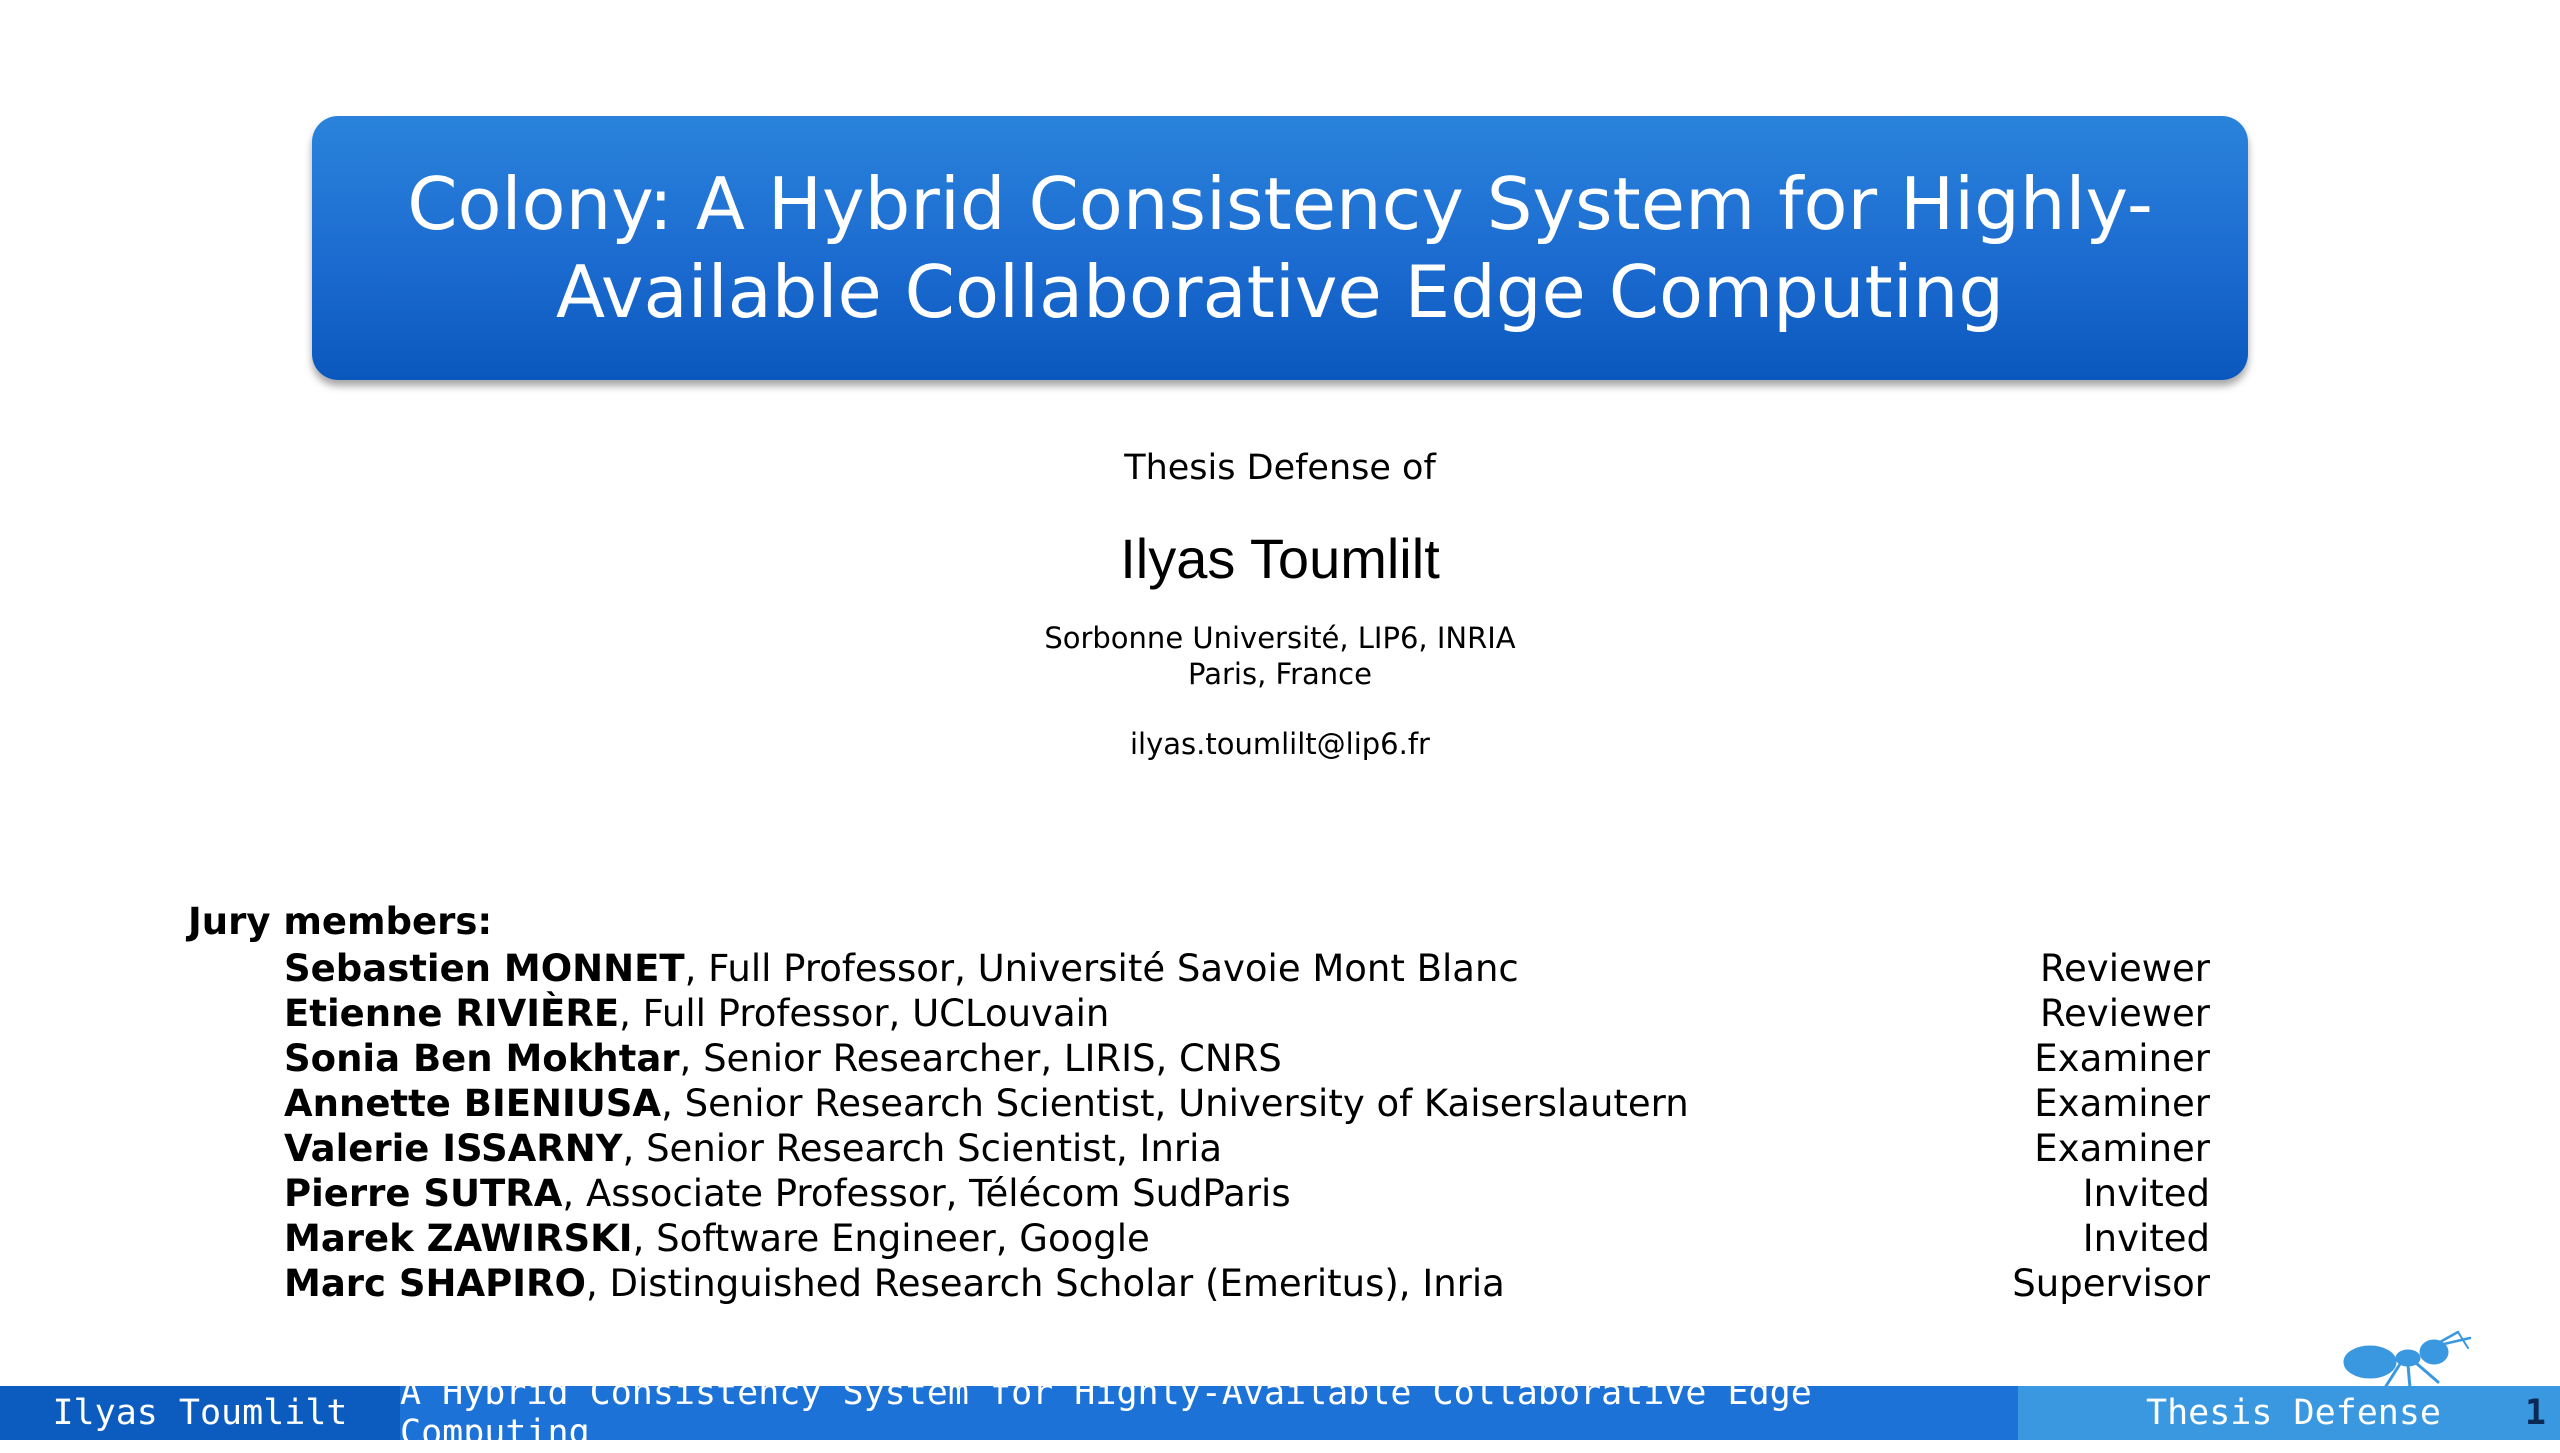 This screenshot has height=1453, width=2560. Describe the element at coordinates (922, 1148) in the screenshot. I see `jury-member-detail: , Senior Research Scientist, Inria` at that location.